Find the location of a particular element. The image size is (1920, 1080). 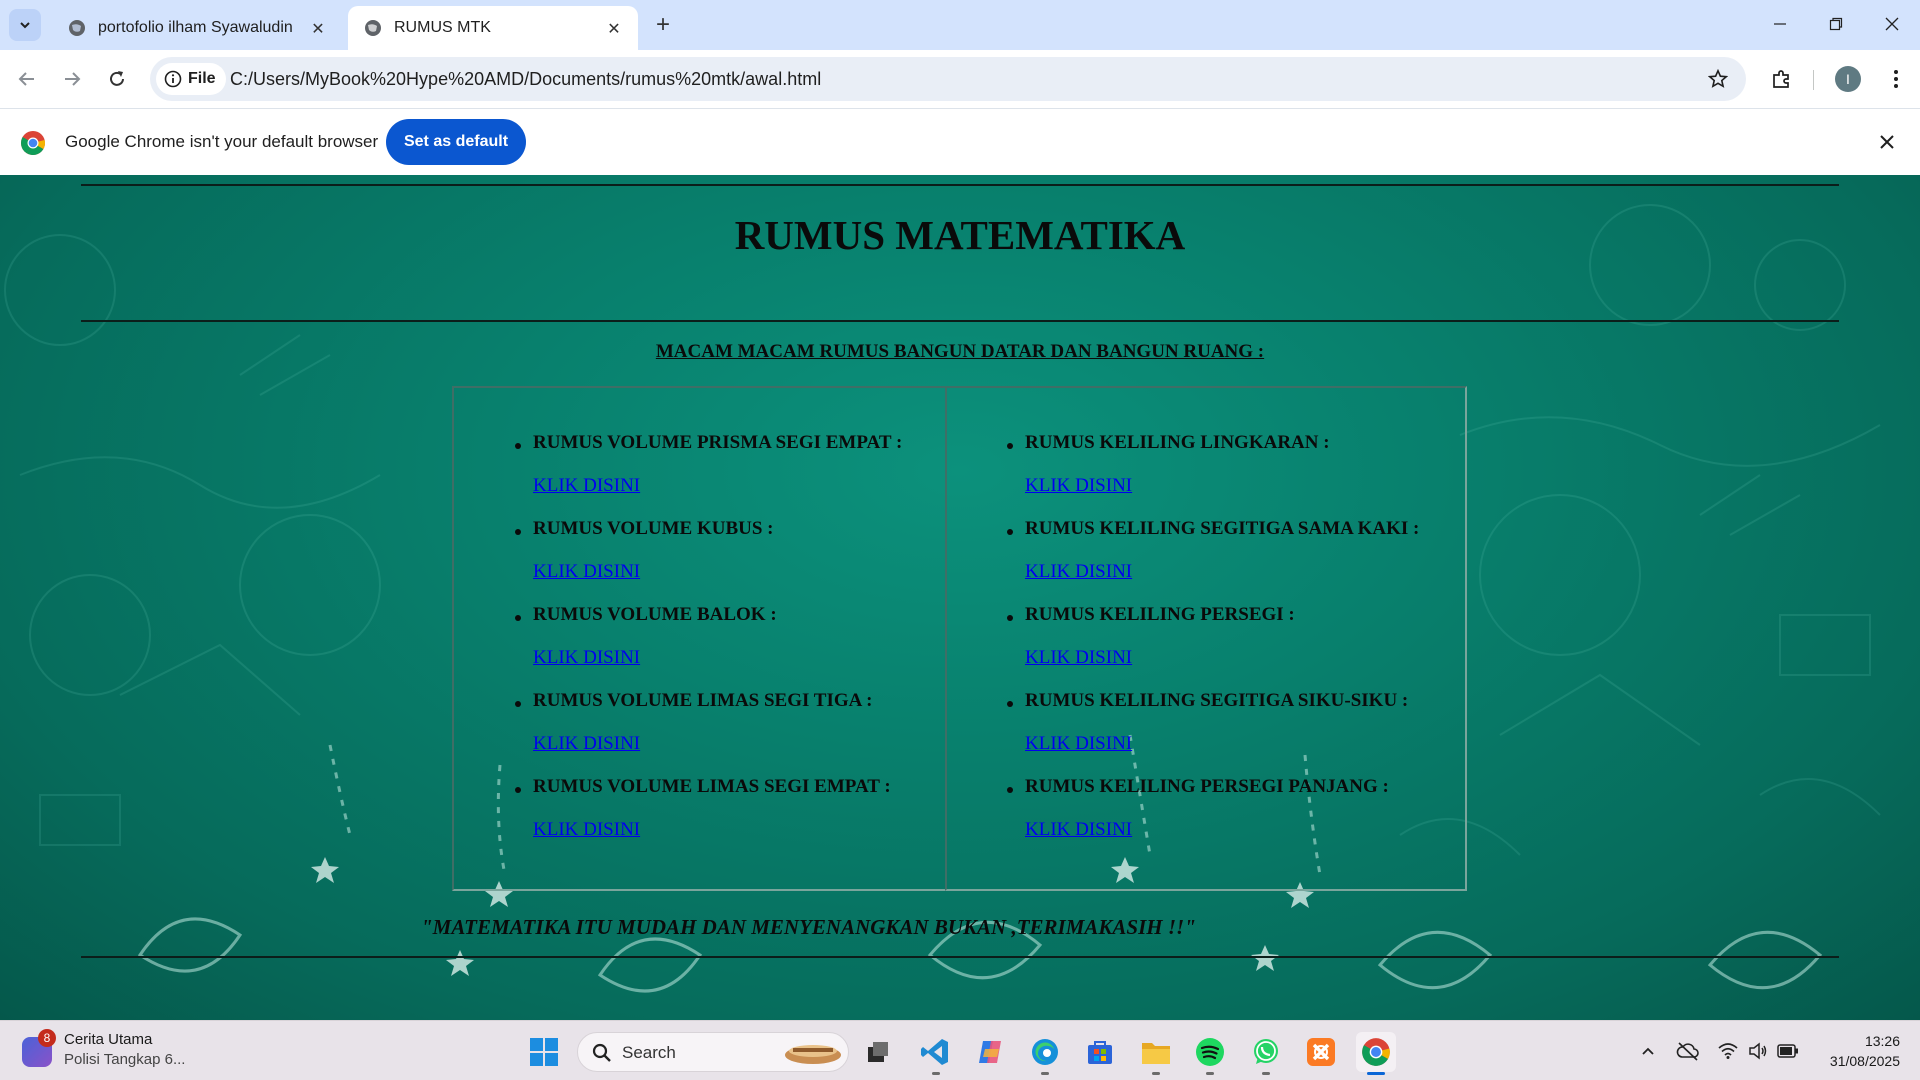

copilot-button is located at coordinates (990, 1052).